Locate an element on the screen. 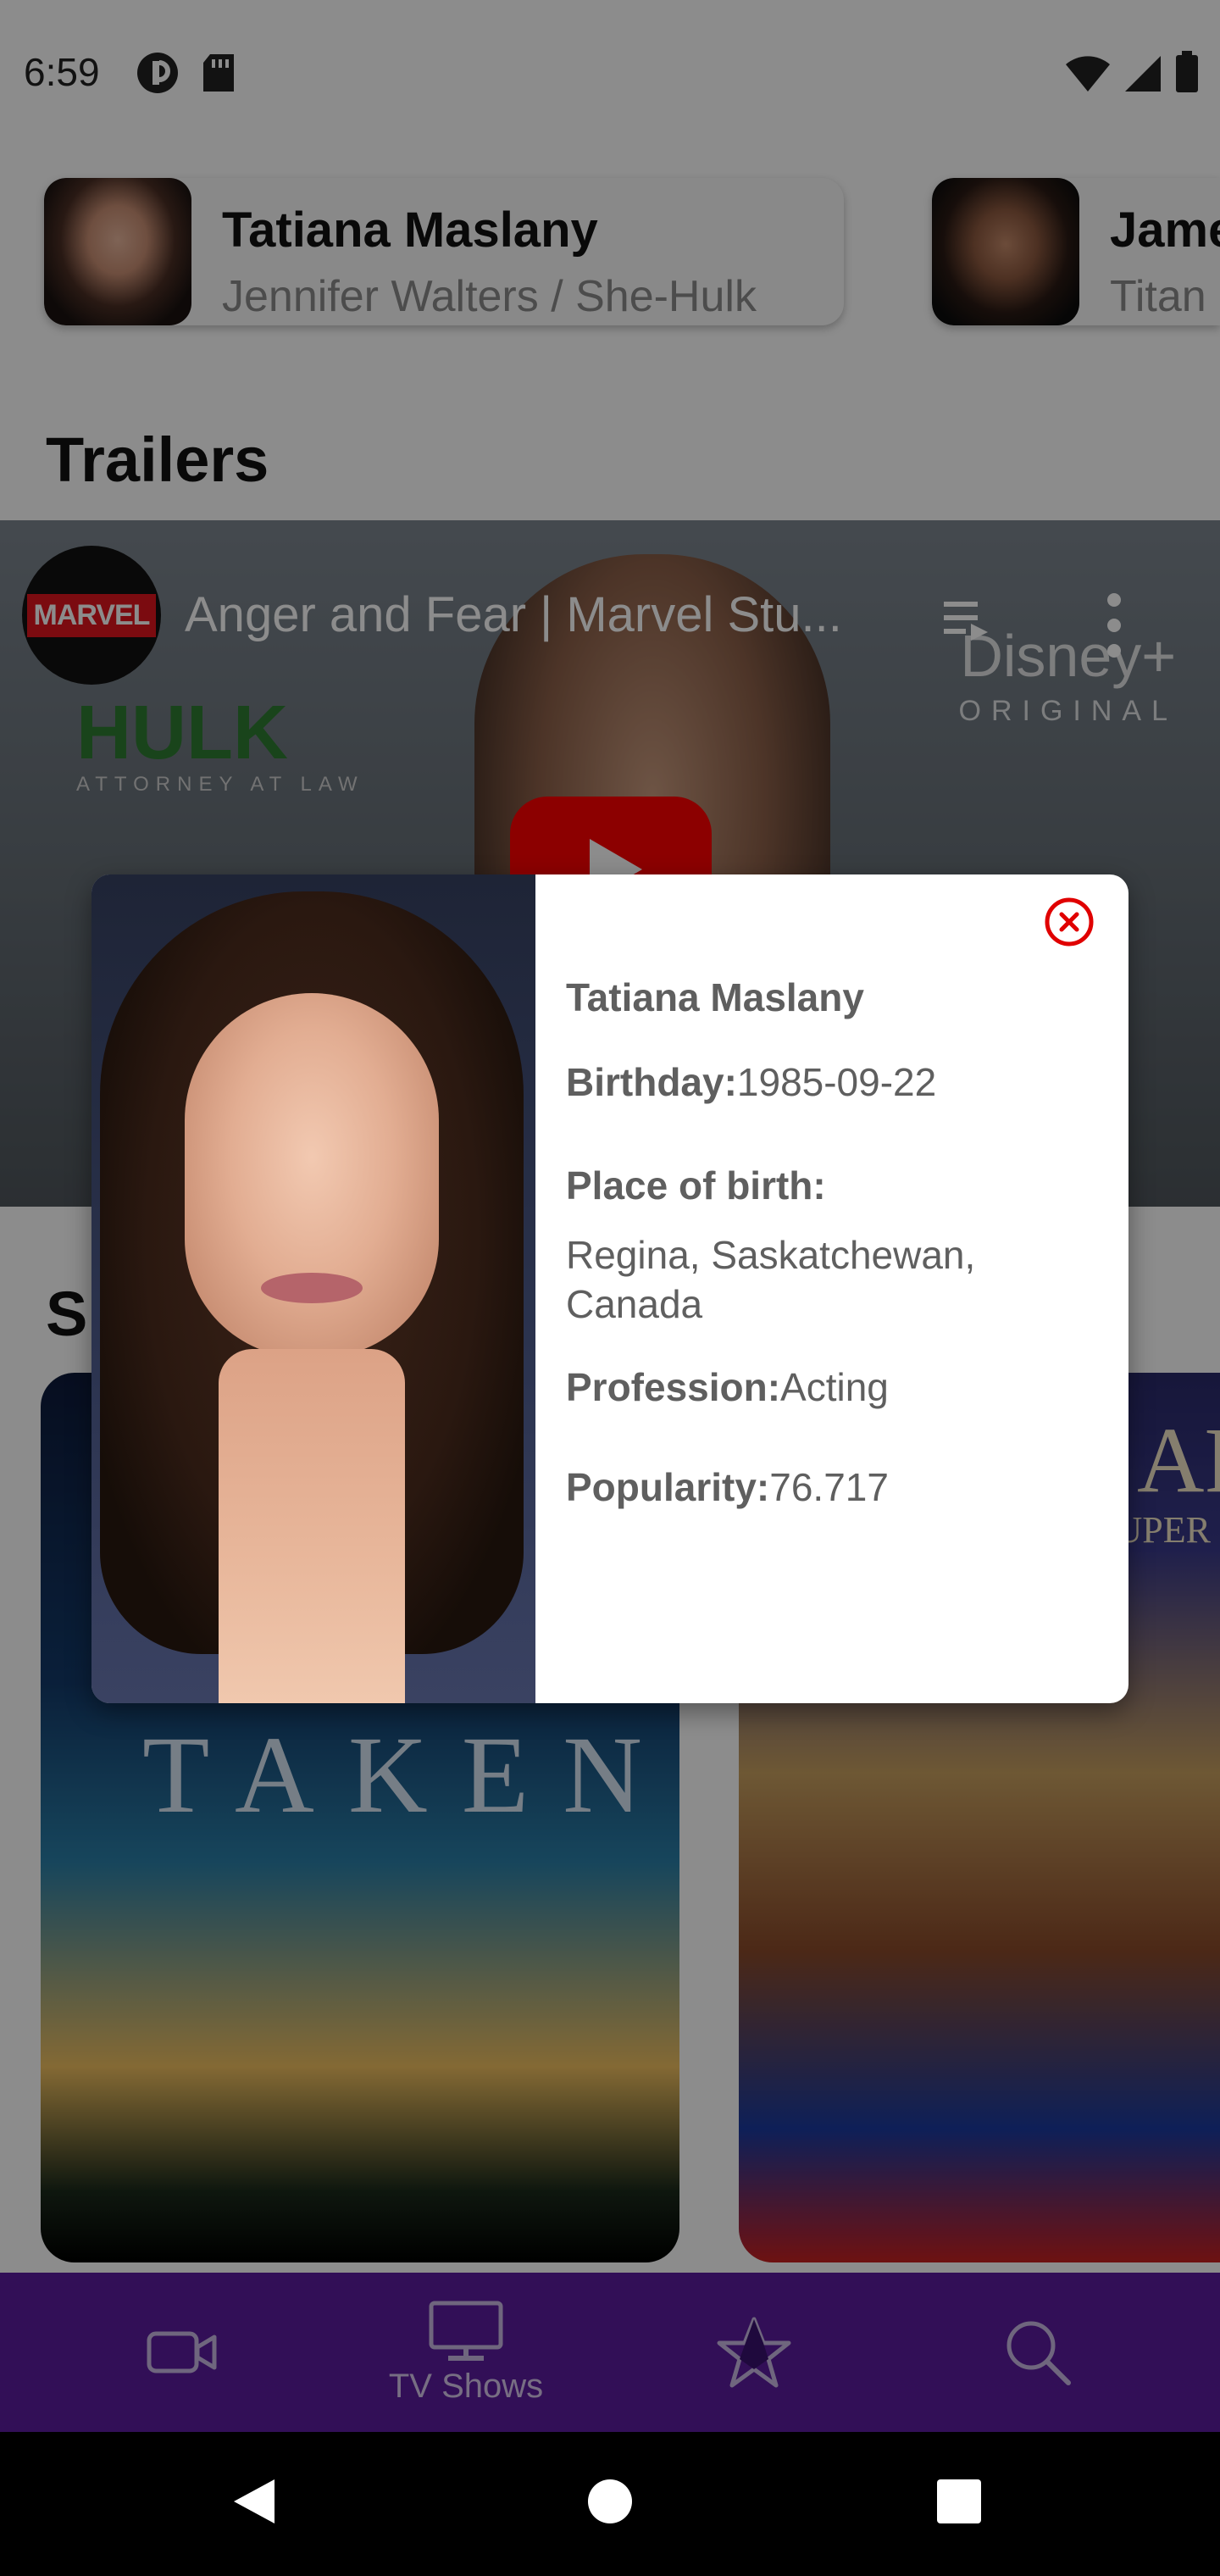  profession-row: Profession:Acting is located at coordinates (727, 1387).